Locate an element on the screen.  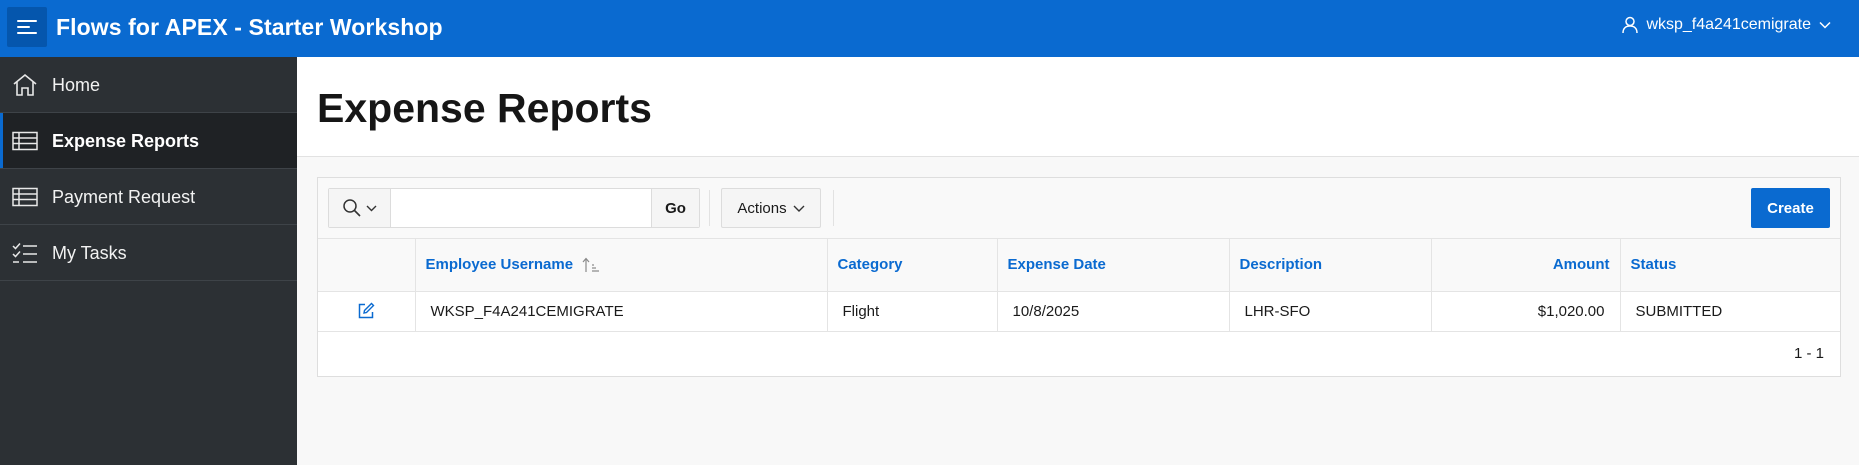
user-icon is located at coordinates (1630, 25).